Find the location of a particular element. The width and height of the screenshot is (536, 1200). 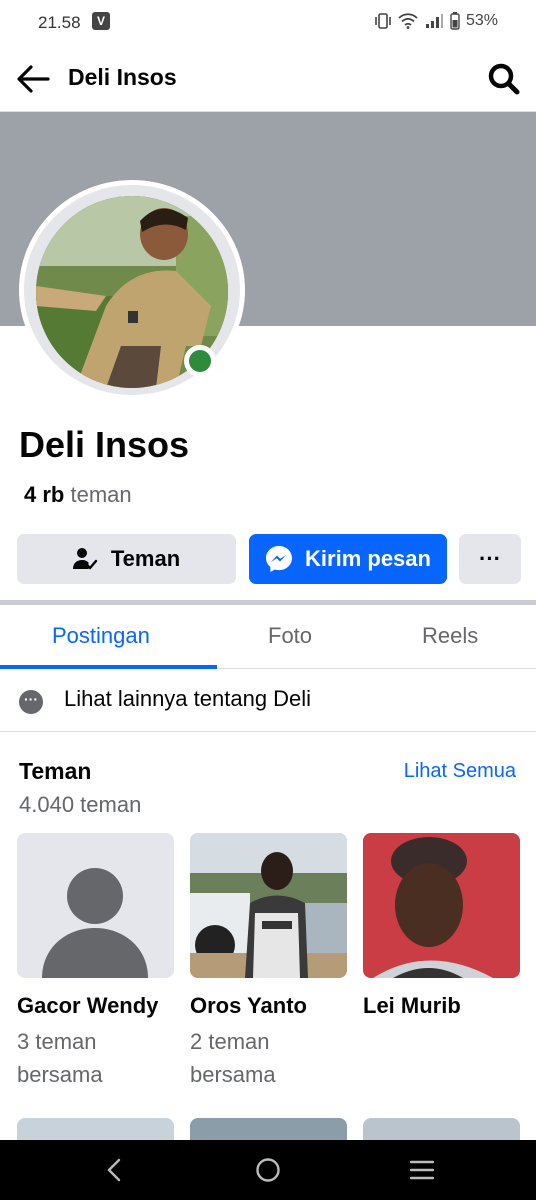

more-options-button: ··· is located at coordinates (490, 559).